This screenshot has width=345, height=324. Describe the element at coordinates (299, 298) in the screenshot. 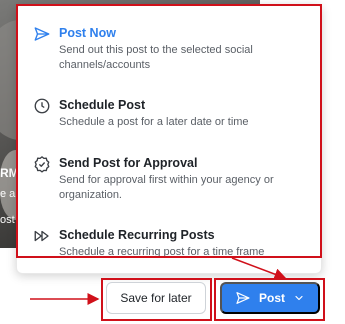

I see `chevron-down-icon` at that location.